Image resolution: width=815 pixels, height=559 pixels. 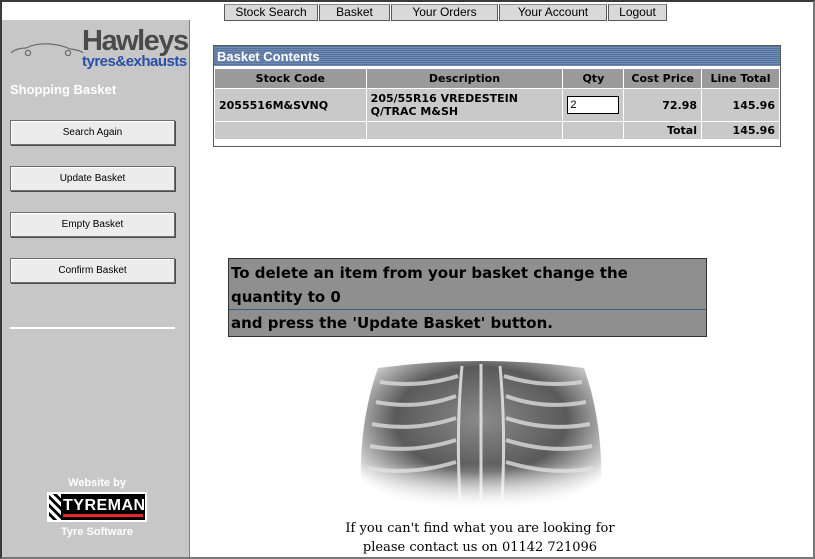 I want to click on total-row: Total 145.96, so click(x=497, y=130).